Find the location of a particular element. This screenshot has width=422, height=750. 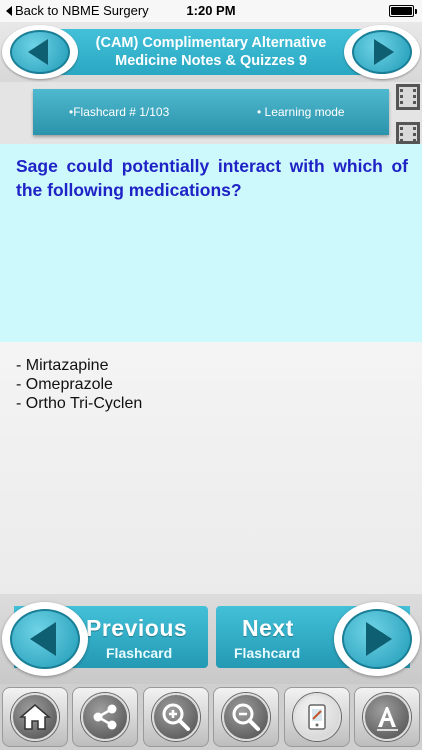

zoom-in-button is located at coordinates (175, 717).